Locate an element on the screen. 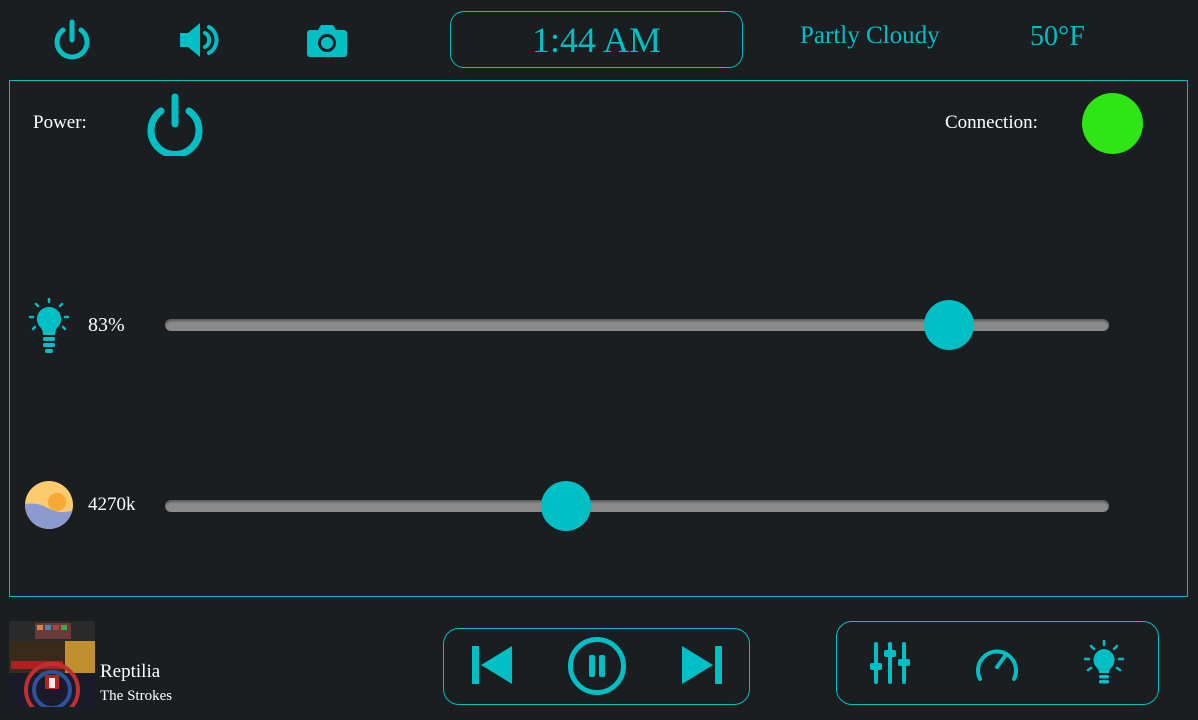 This screenshot has height=720, width=1198. power-label: Power: is located at coordinates (60, 122).